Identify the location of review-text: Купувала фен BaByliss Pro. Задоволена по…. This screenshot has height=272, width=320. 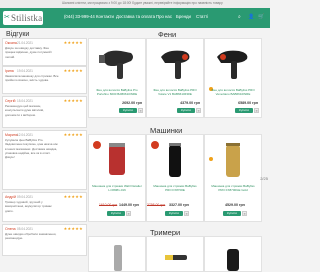
(31, 149).